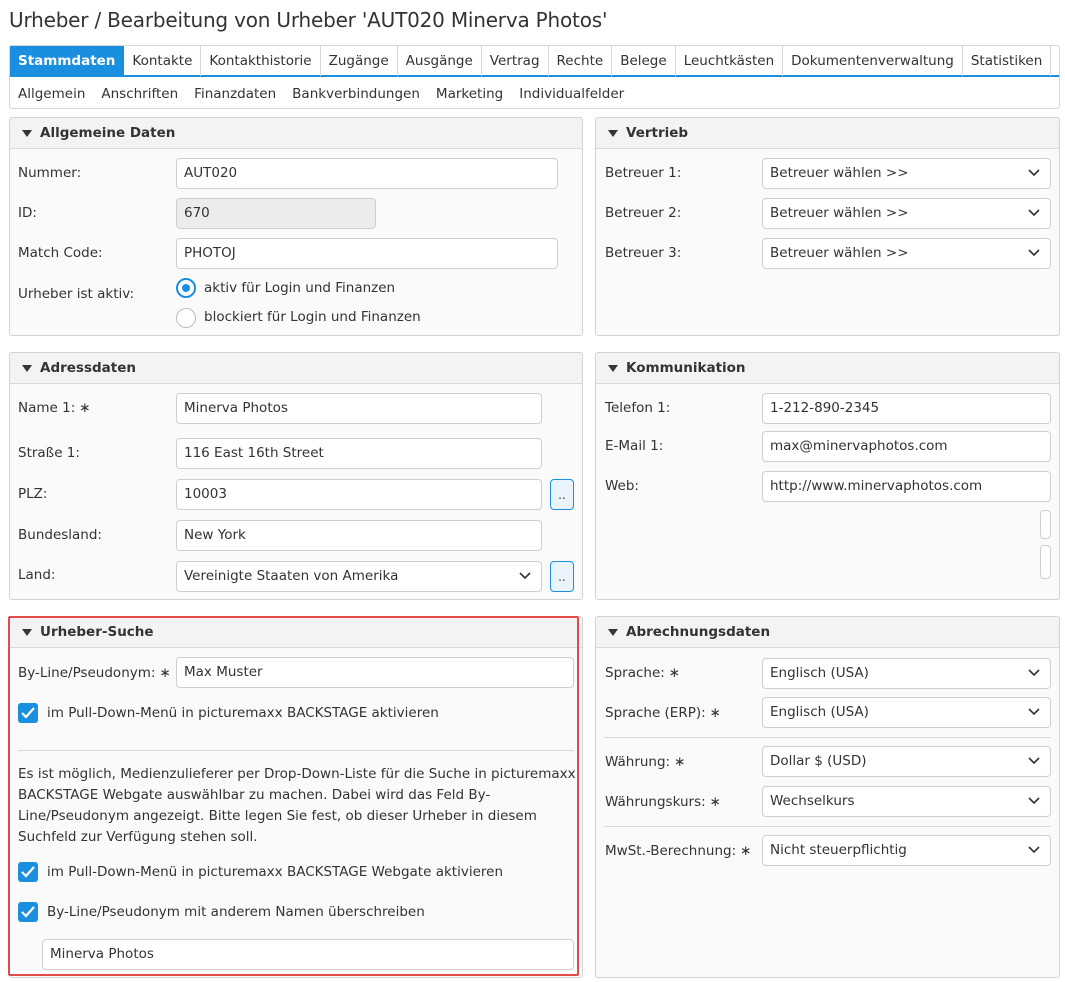  What do you see at coordinates (94, 673) in the screenshot?
I see `byline-label: By-Line/Pseudonym: ∗` at bounding box center [94, 673].